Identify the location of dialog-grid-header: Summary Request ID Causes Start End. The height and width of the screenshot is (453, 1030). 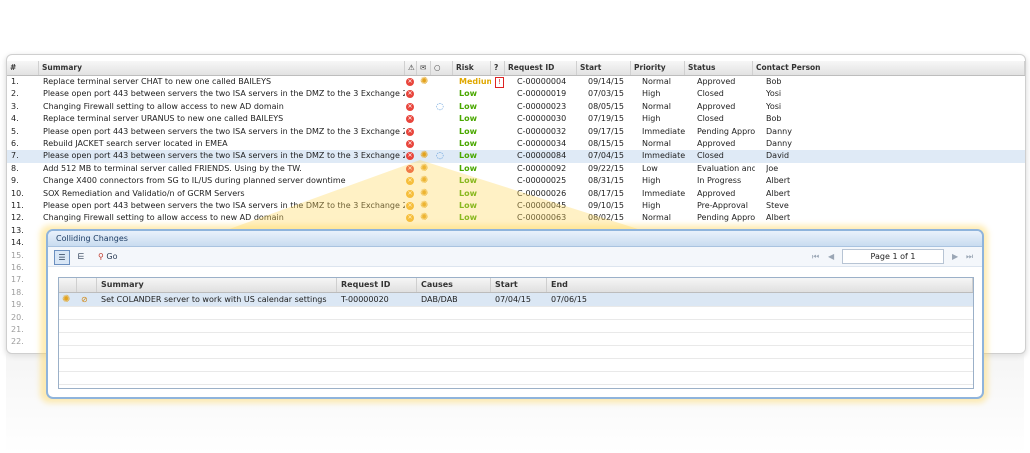
(516, 285).